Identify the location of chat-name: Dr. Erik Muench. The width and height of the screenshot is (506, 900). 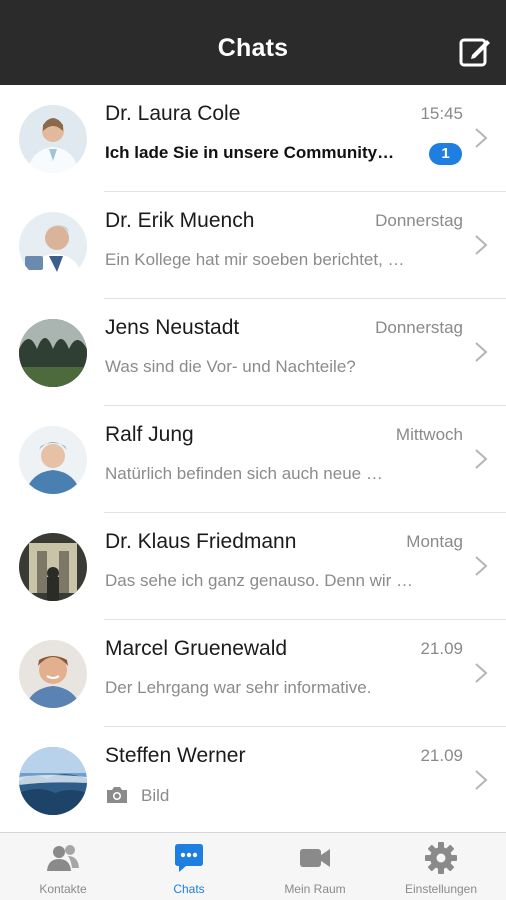
(180, 220).